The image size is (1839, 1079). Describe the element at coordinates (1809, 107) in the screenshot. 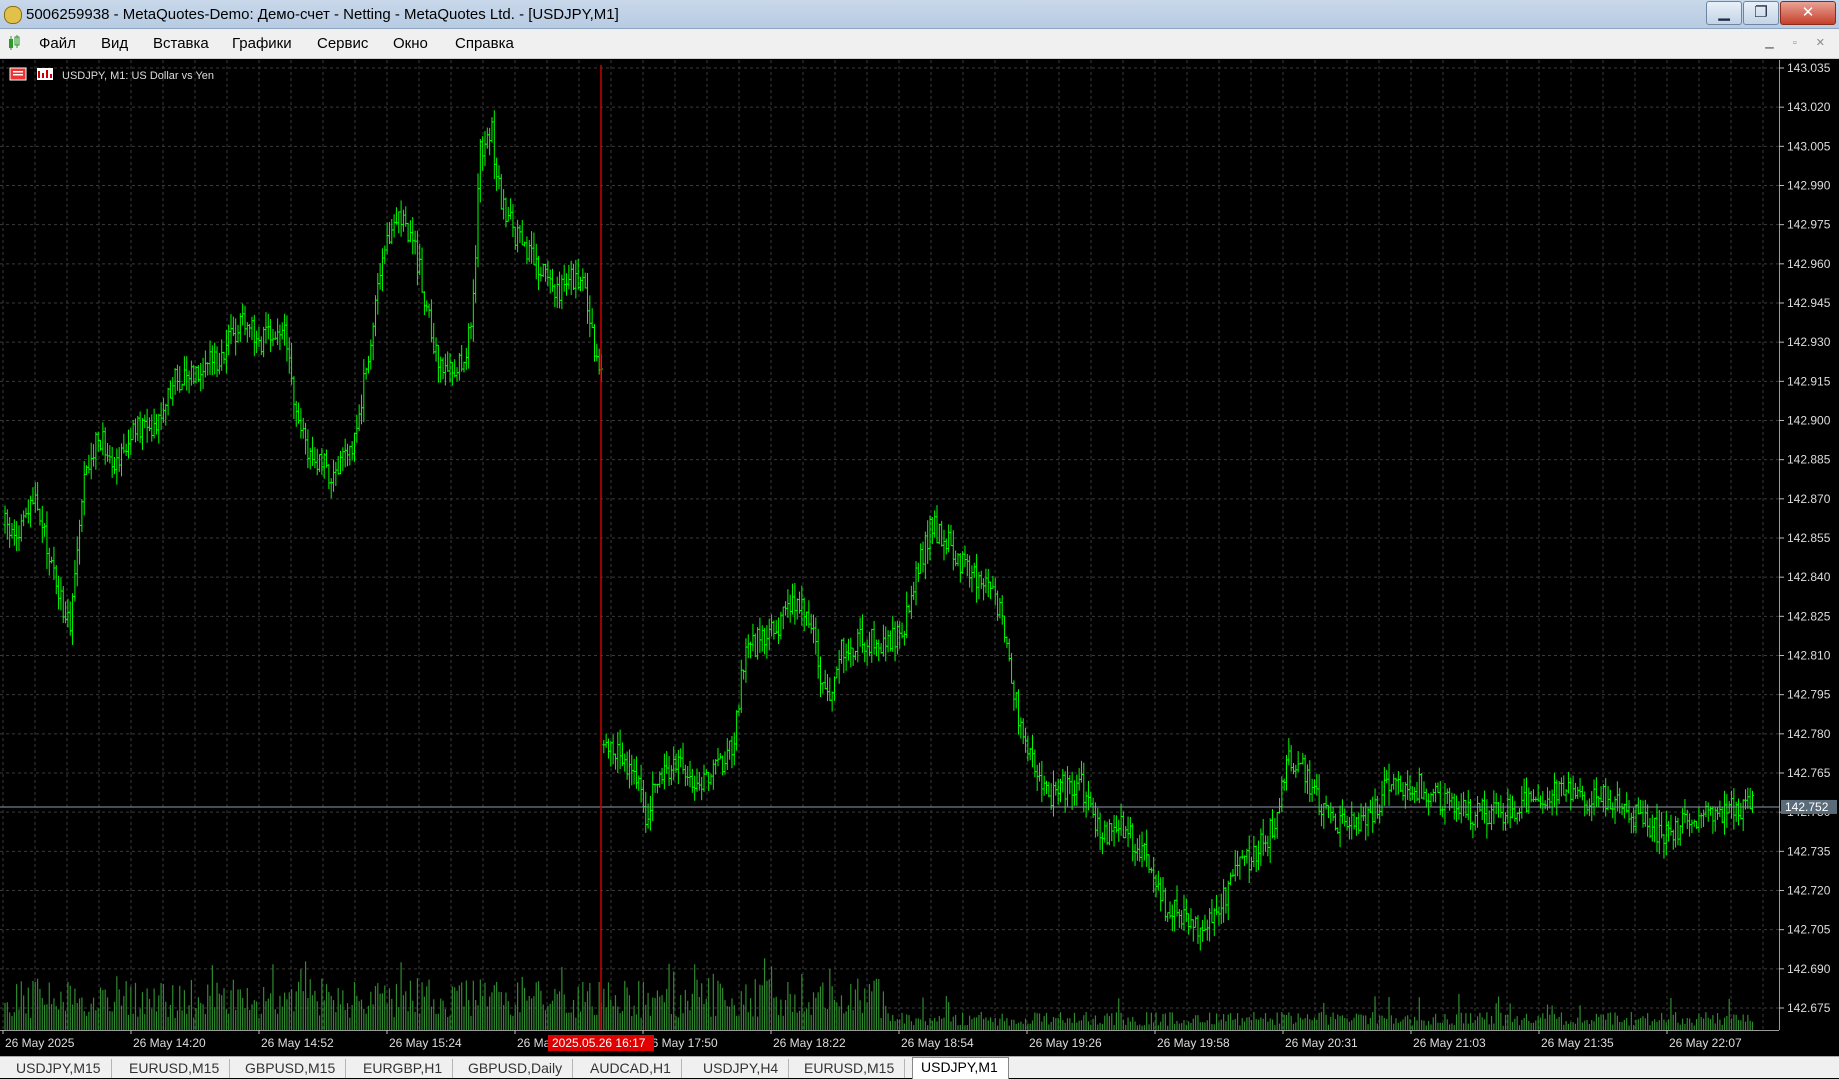

I see `price-tick-label: 143.020` at that location.